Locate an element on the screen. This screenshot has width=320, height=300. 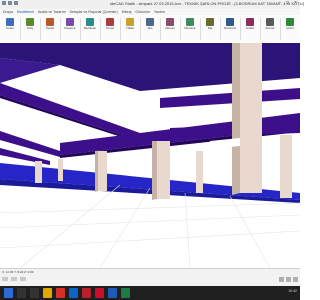
slab-icon is located at coordinates (70, 22).